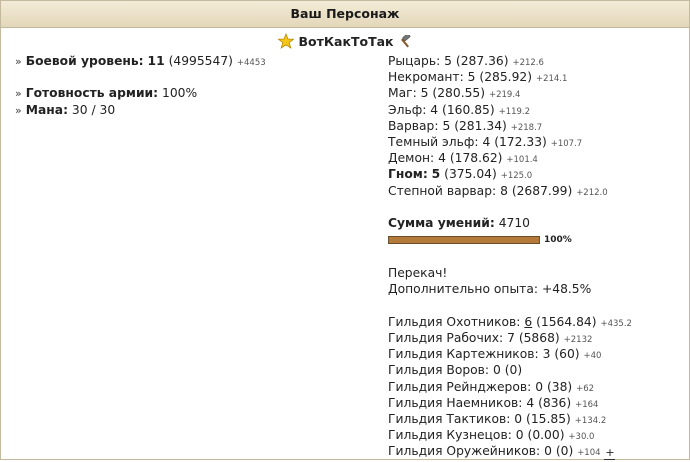 Image resolution: width=690 pixels, height=462 pixels. I want to click on faction-delta: +125.0, so click(516, 176).